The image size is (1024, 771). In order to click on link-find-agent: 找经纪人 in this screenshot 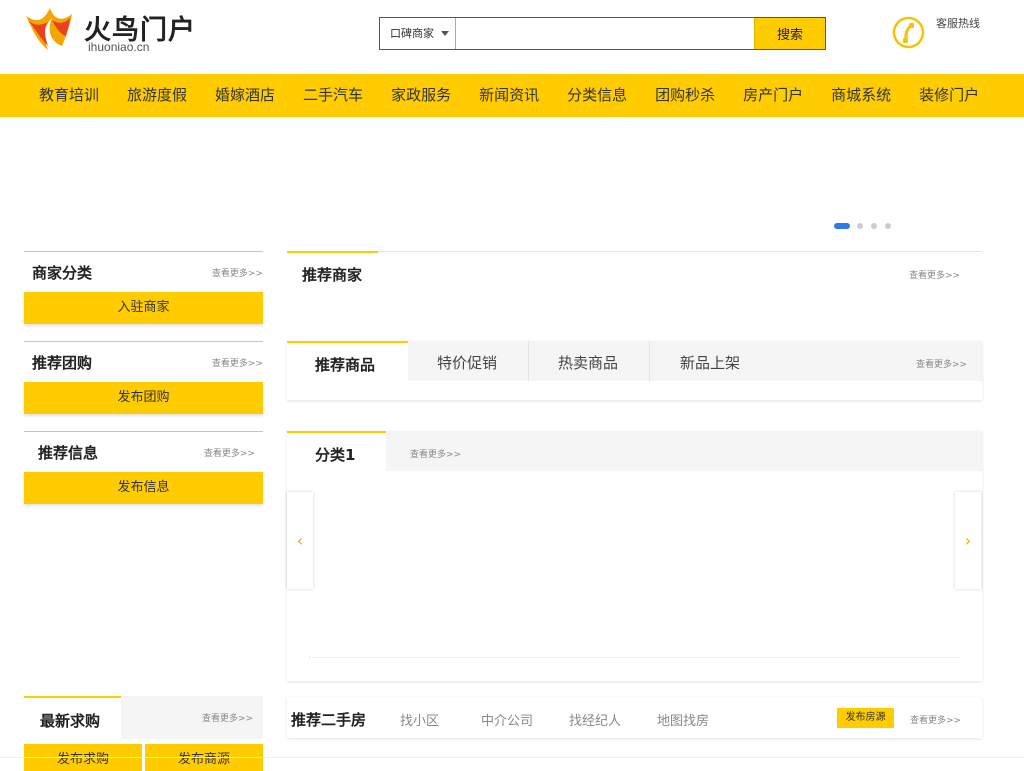, I will do `click(595, 719)`.